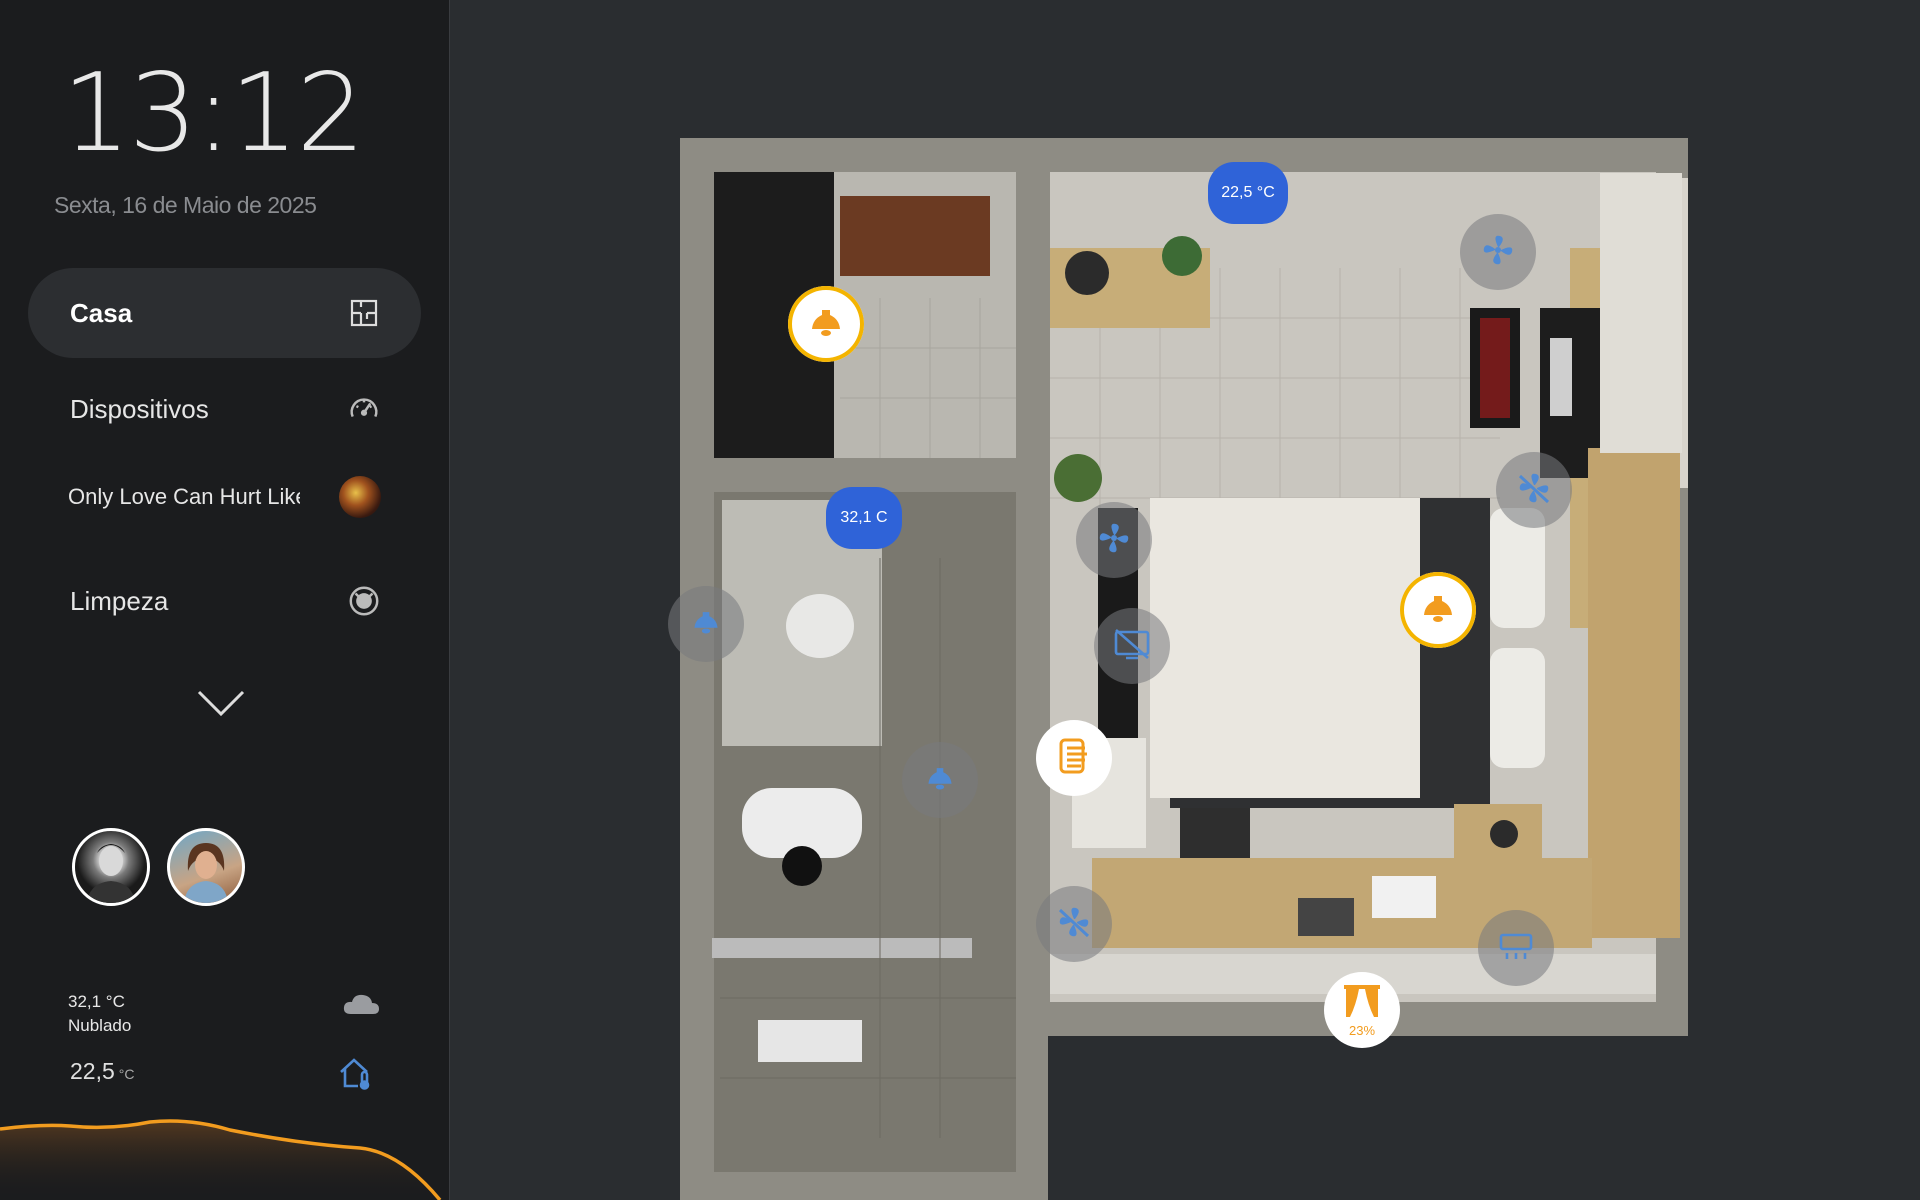 Image resolution: width=1920 pixels, height=1200 pixels. Describe the element at coordinates (864, 518) in the screenshot. I see `bathroom-temperature-chip: 32,1 C` at that location.